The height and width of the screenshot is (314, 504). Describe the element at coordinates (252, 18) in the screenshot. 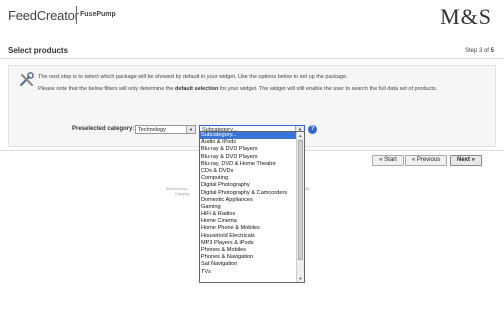

I see `header: FeedCreator FusePump M&S` at that location.